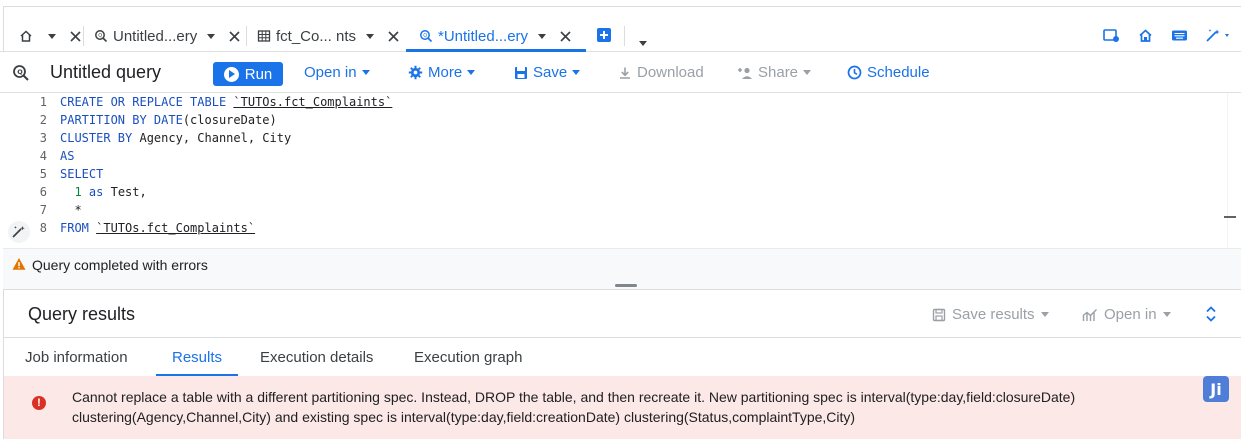 The width and height of the screenshot is (1241, 439). What do you see at coordinates (1111, 35) in the screenshot?
I see `connection-icon` at bounding box center [1111, 35].